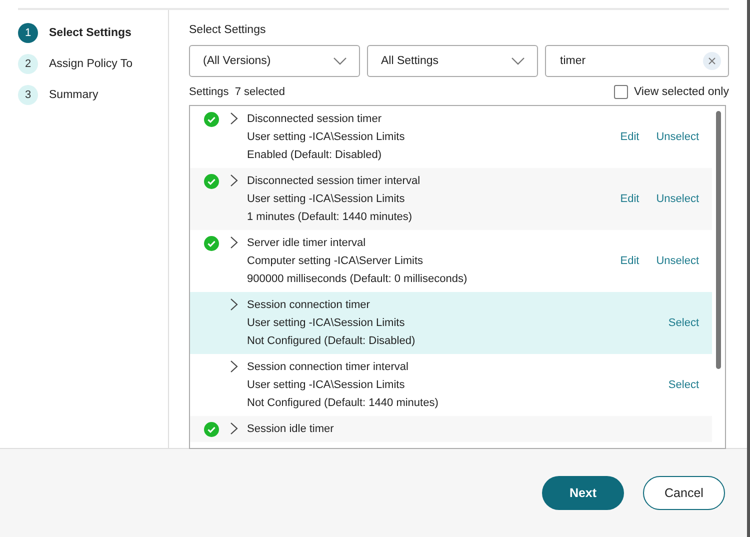  I want to click on settings-count-label: Settings 7 selected, so click(237, 92).